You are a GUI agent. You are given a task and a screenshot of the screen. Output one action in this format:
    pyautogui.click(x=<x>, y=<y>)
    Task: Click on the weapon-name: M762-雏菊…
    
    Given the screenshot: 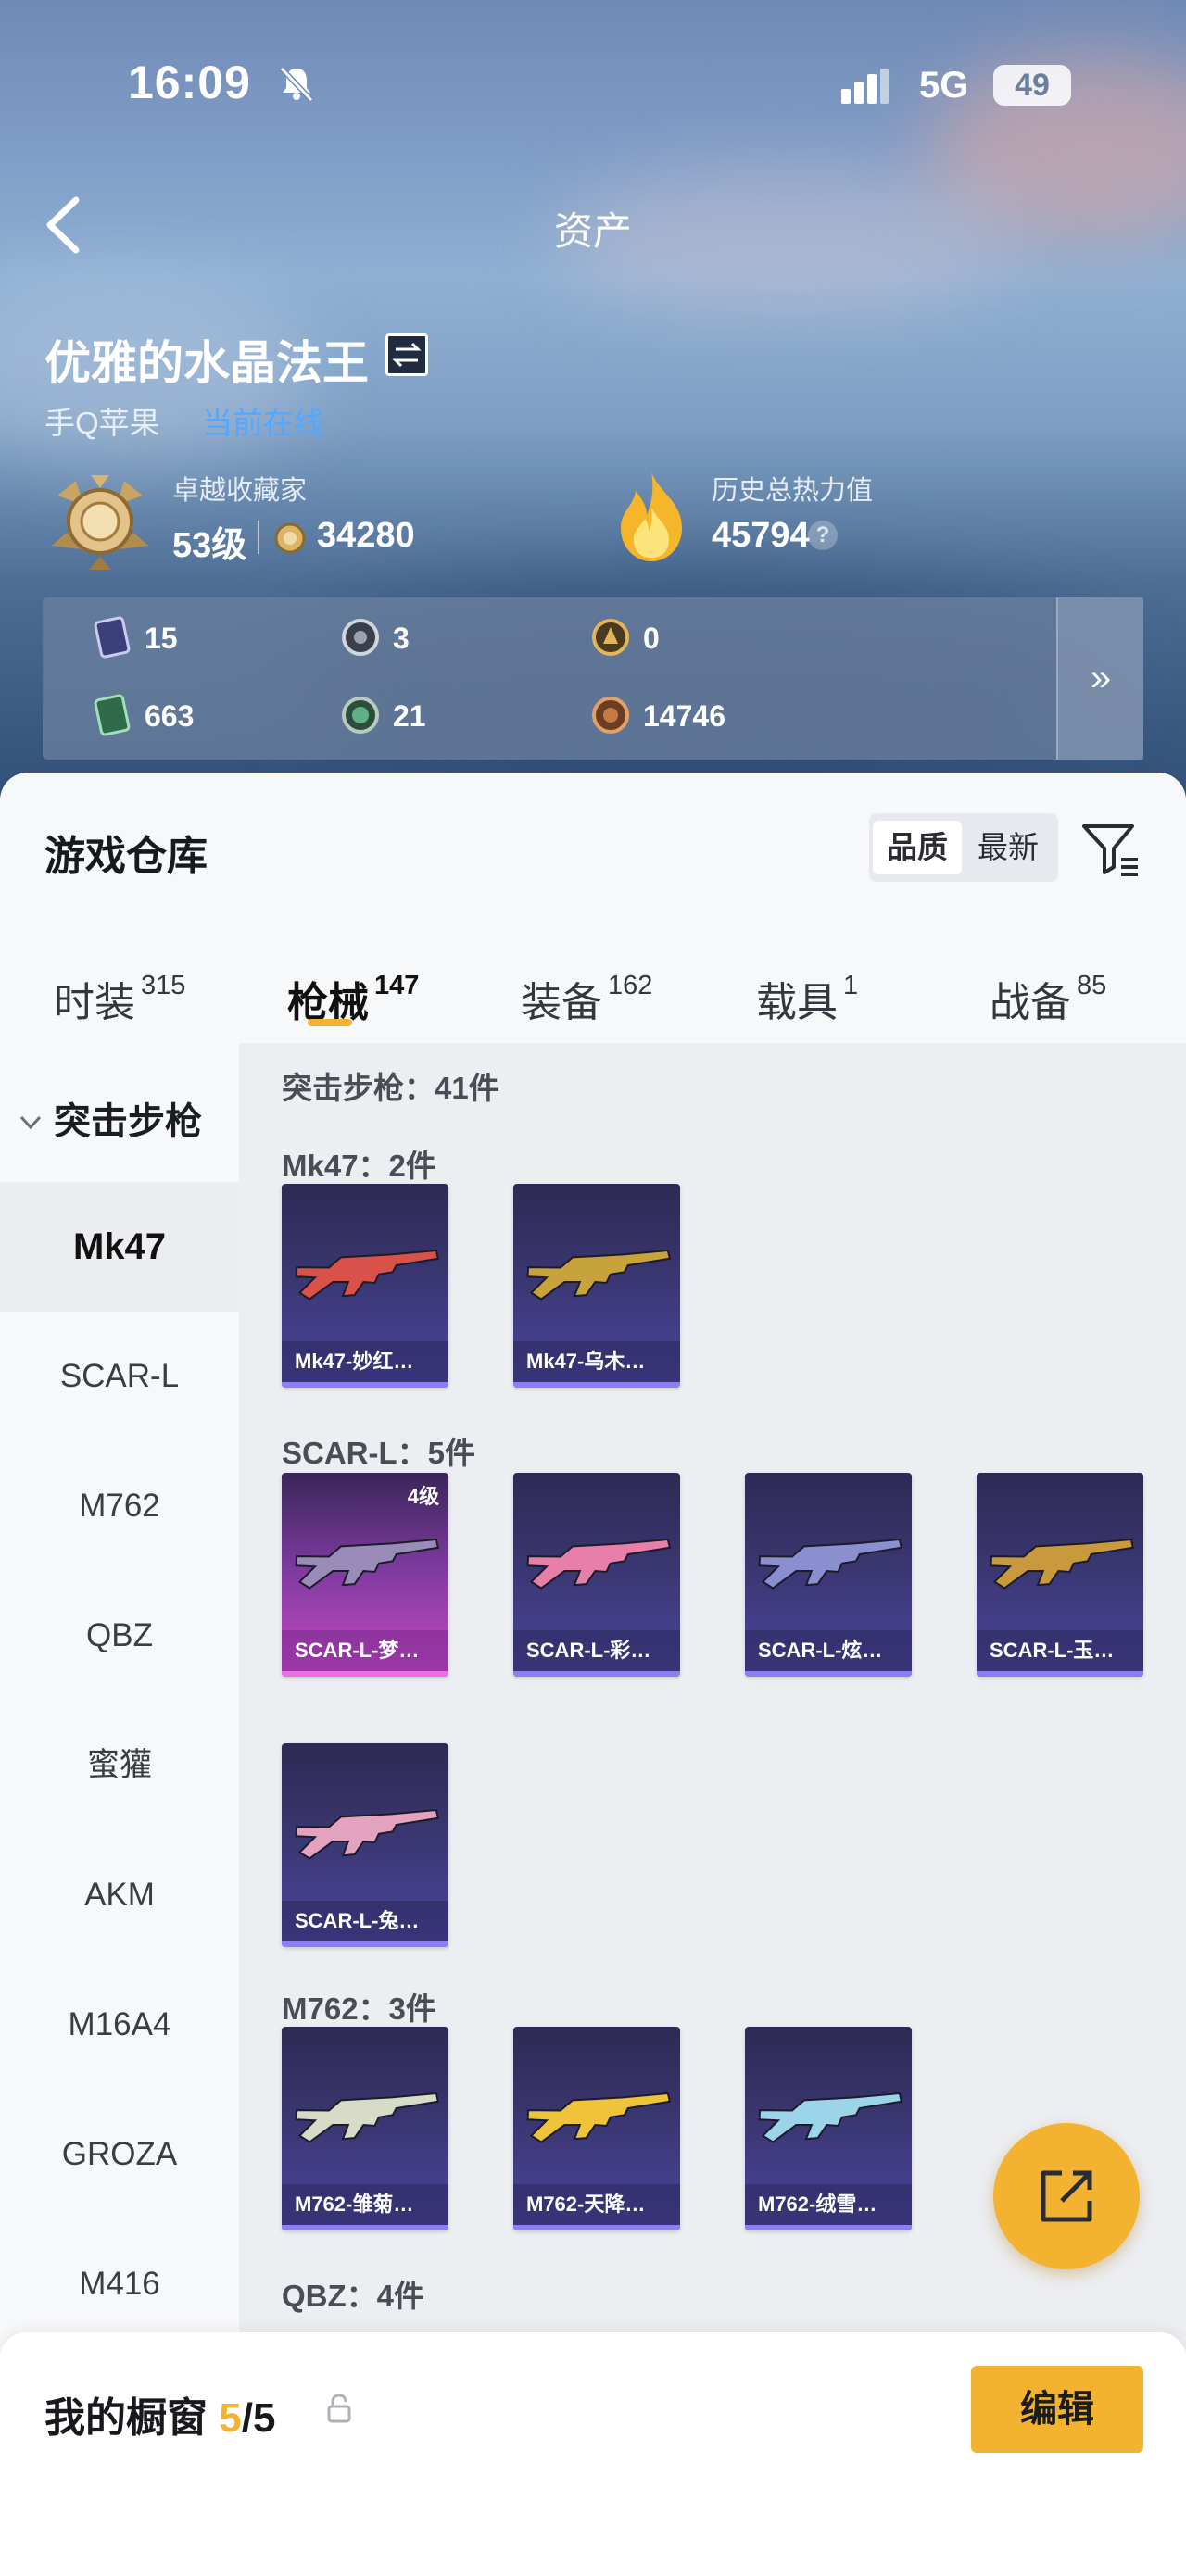 What is the action you would take?
    pyautogui.click(x=365, y=2204)
    